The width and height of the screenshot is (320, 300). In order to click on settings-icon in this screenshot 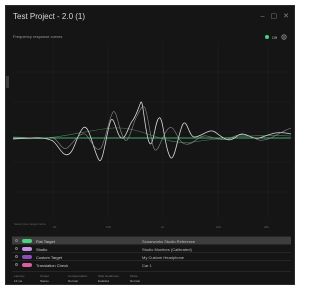, I will do `click(284, 37)`.